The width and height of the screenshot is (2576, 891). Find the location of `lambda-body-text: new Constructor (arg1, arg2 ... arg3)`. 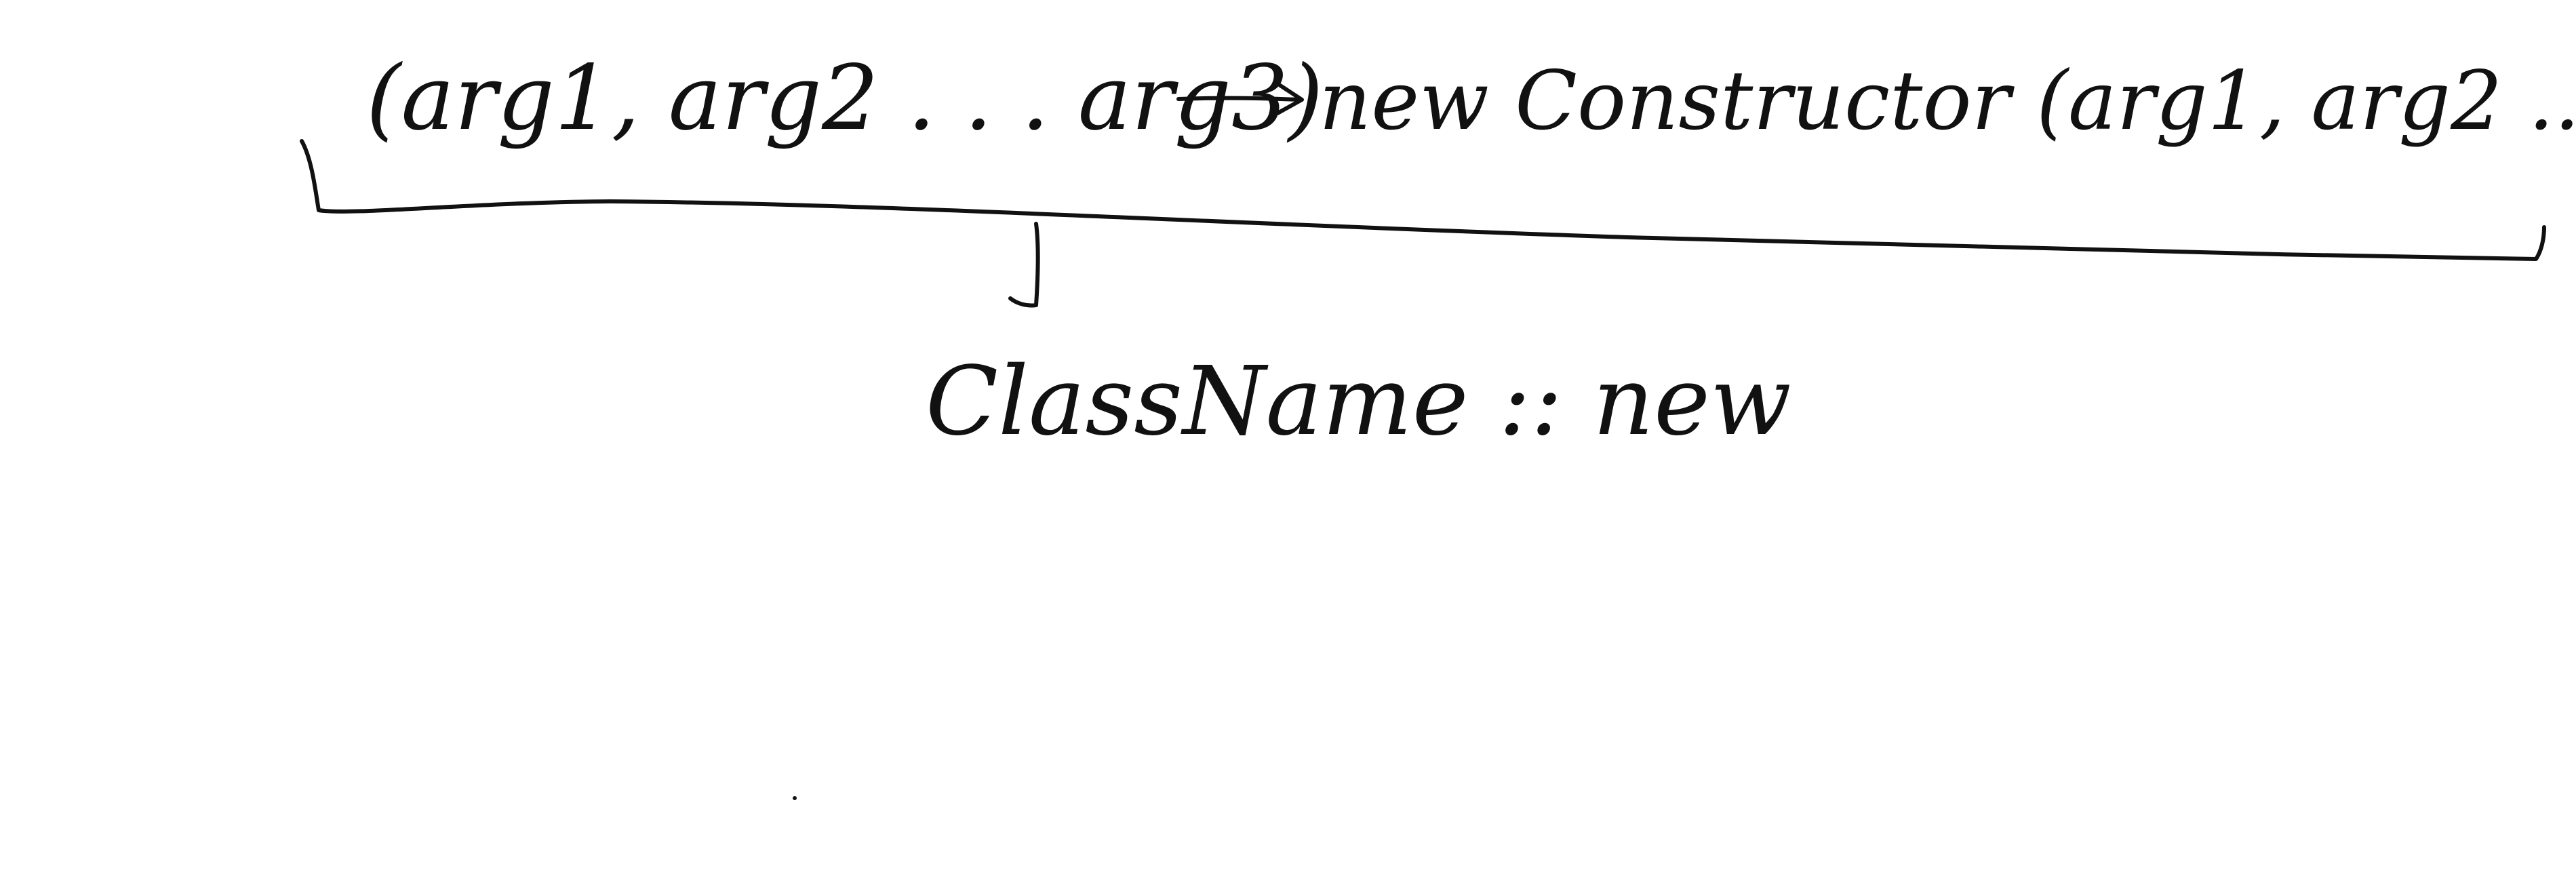

lambda-body-text: new Constructor (arg1, arg2 ... arg3) is located at coordinates (1947, 101).